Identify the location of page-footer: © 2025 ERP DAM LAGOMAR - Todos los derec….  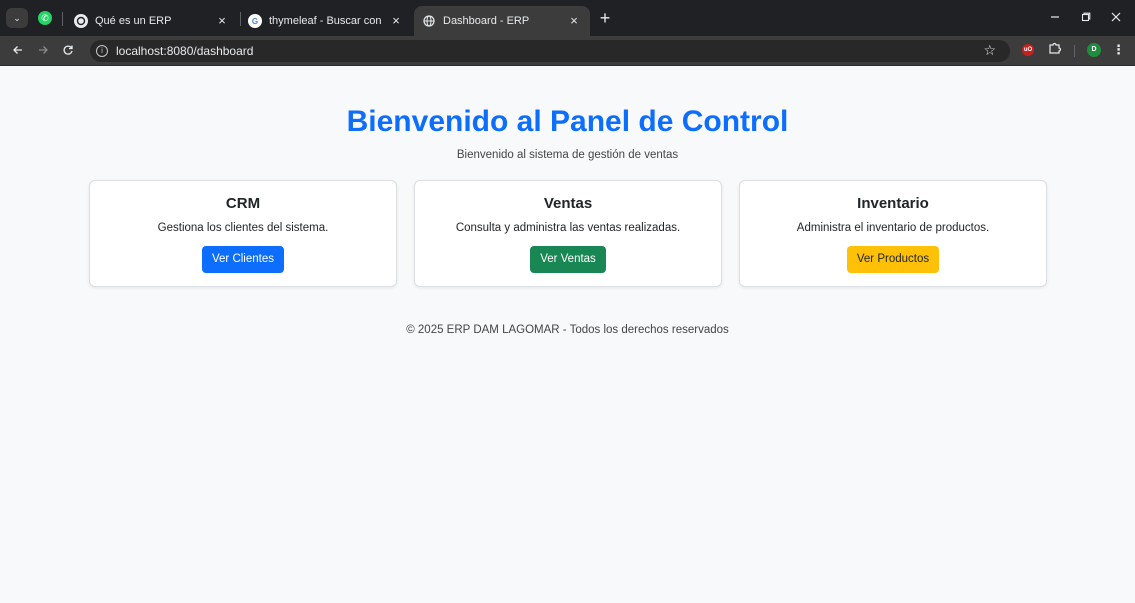
(567, 330).